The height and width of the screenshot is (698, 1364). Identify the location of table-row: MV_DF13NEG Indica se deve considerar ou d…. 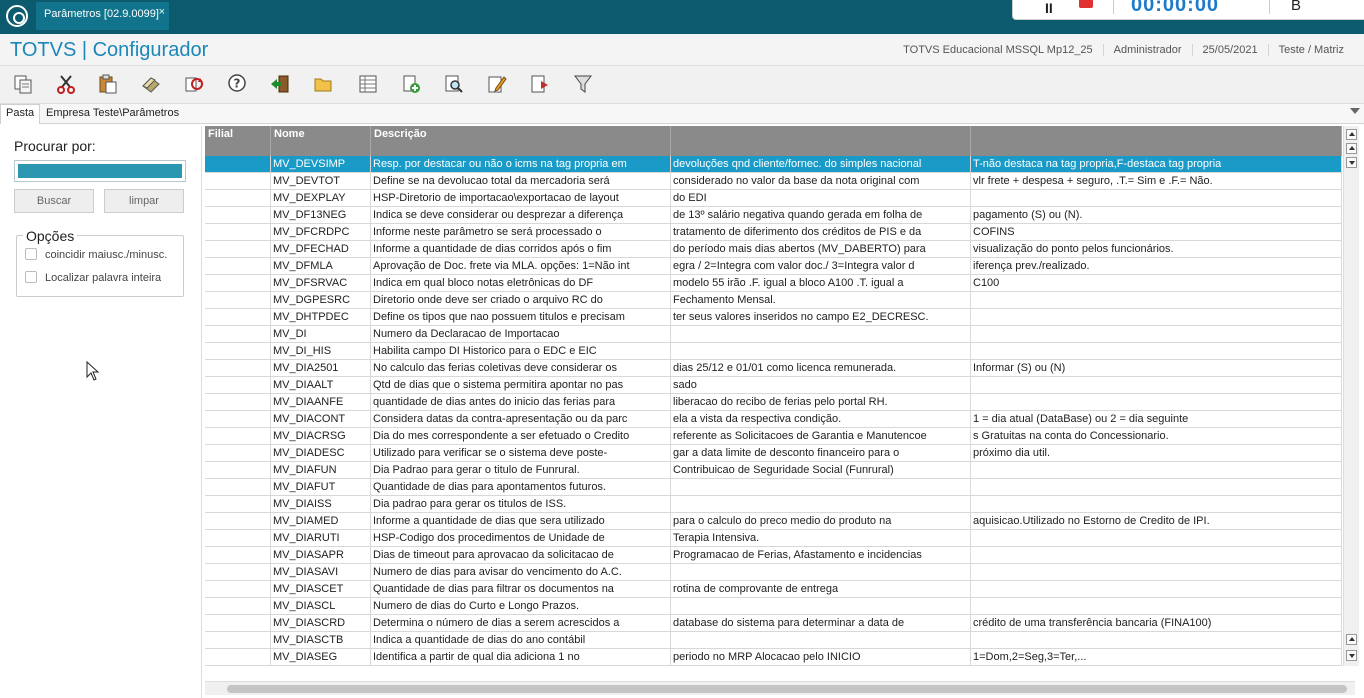
(773, 215).